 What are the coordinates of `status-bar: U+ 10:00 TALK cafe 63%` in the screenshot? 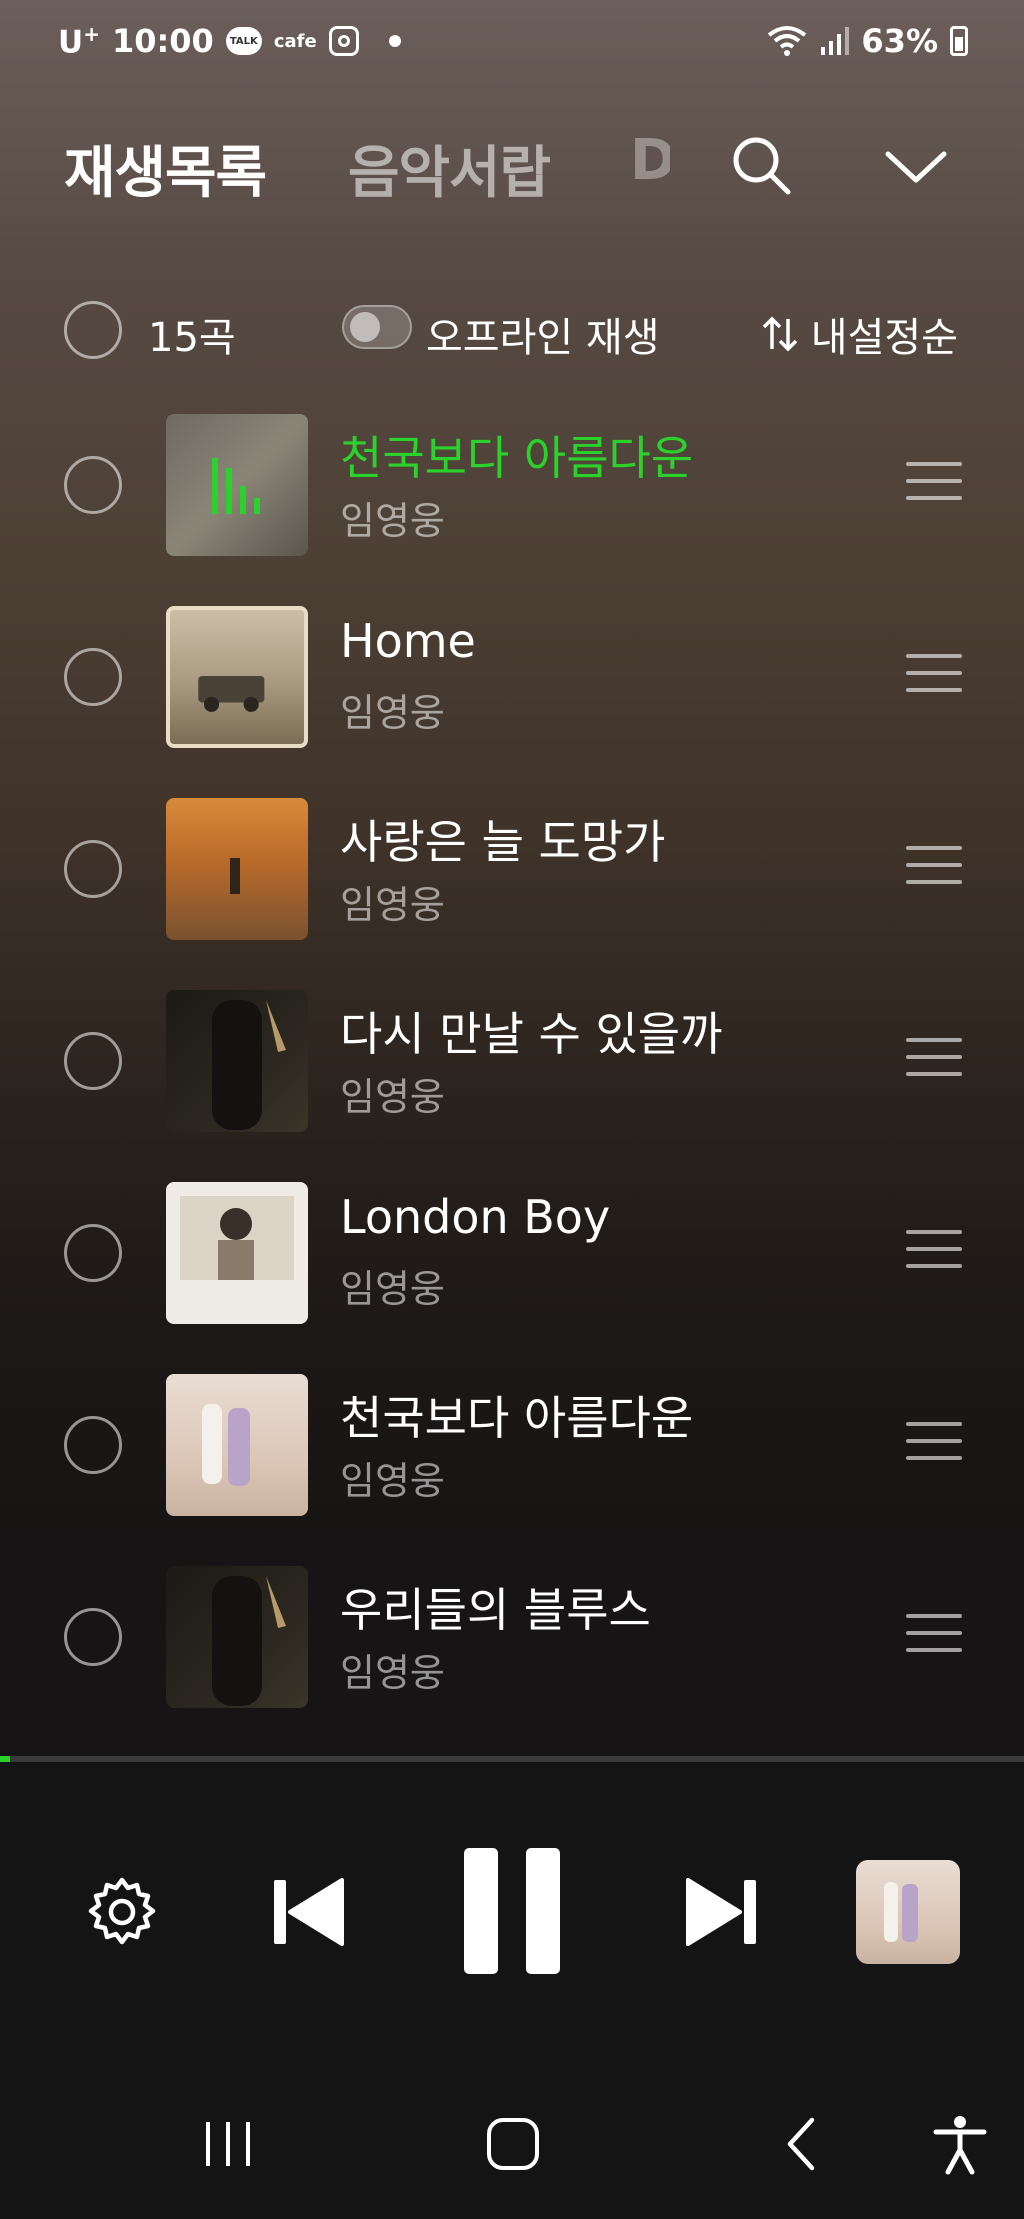 It's located at (512, 42).